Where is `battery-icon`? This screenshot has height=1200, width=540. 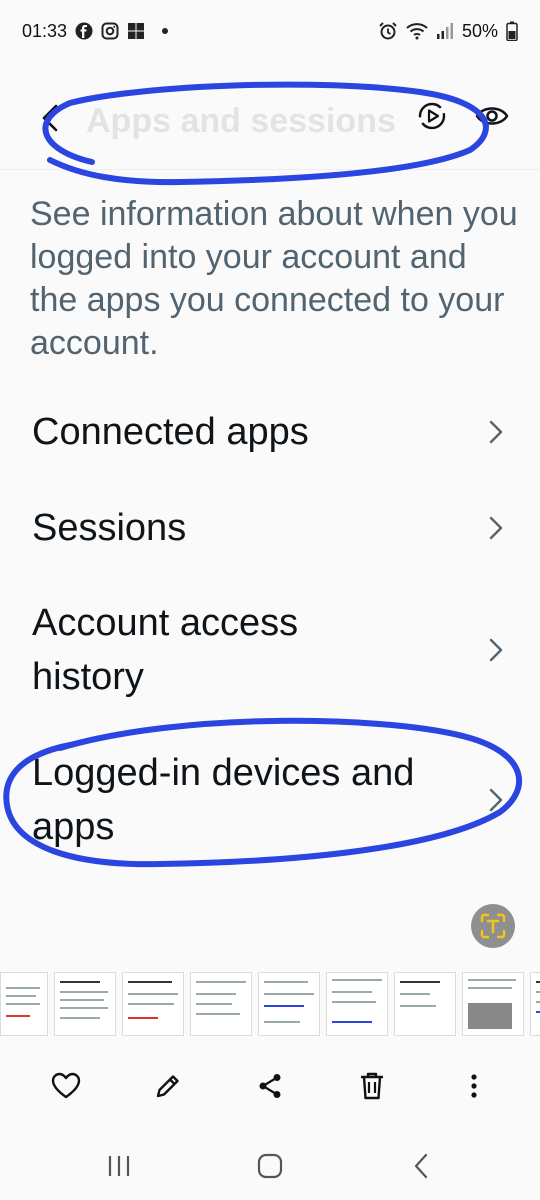
battery-icon is located at coordinates (512, 31).